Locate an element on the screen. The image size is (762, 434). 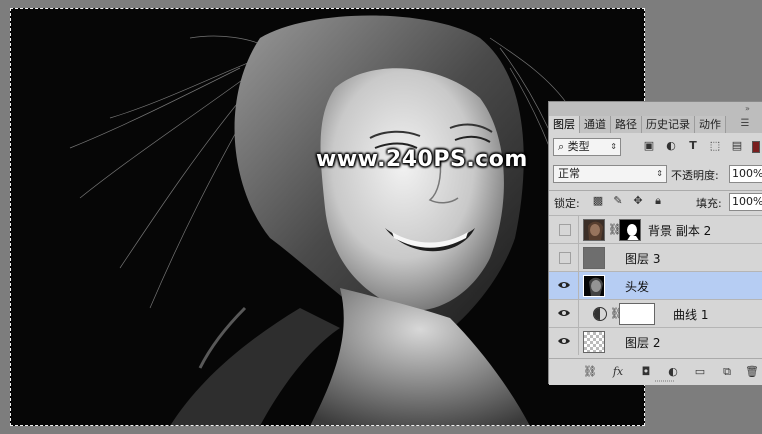
opacity-label: 不透明度: is located at coordinates (695, 175).